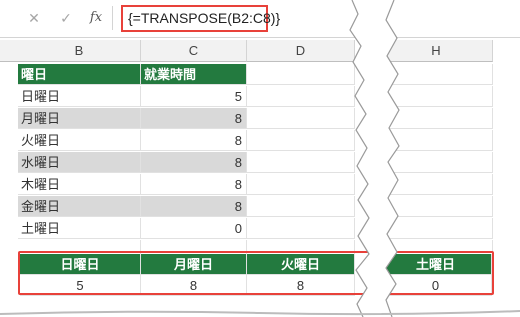 This screenshot has height=317, width=520. I want to click on function-icon: fx, so click(96, 18).